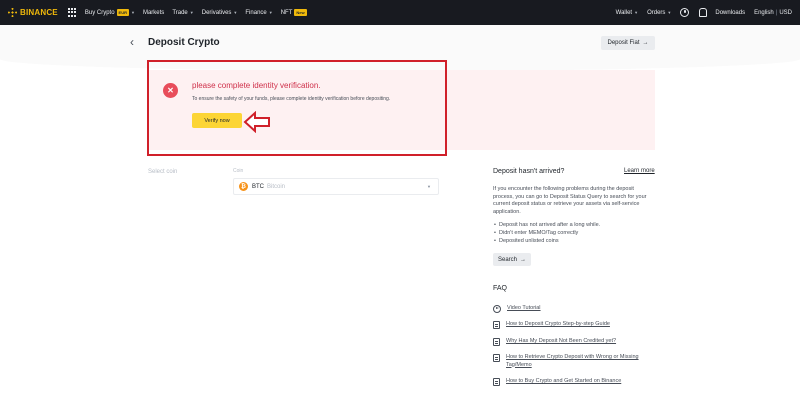 The width and height of the screenshot is (800, 406). I want to click on coin-symbol: BTC, so click(258, 186).